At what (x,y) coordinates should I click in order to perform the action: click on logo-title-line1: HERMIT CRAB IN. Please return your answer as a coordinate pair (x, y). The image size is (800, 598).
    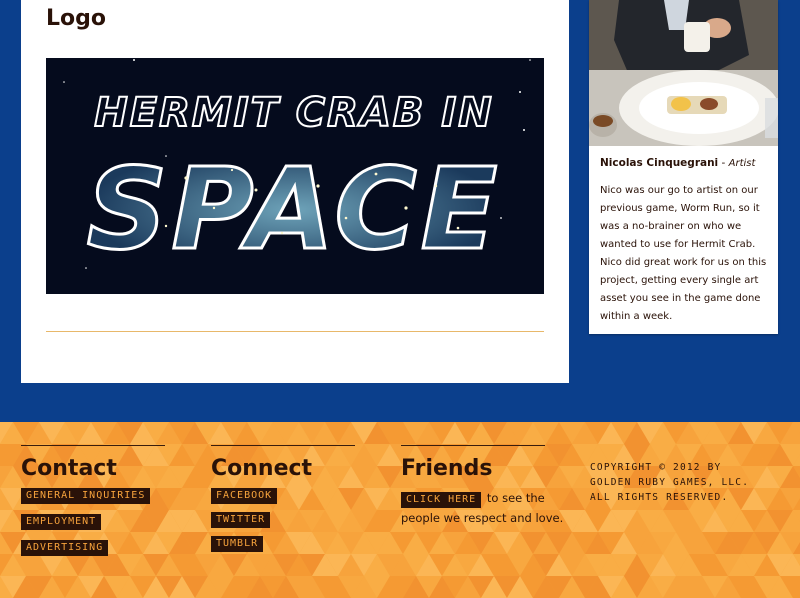
    Looking at the image, I should click on (293, 113).